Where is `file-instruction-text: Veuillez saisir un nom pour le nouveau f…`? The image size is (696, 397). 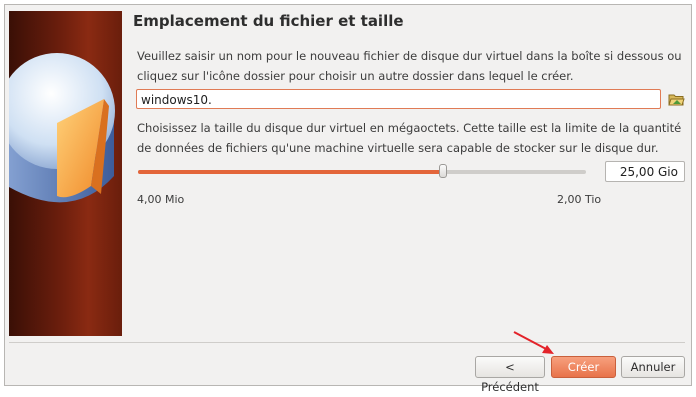
file-instruction-text: Veuillez saisir un nom pour le nouveau f… is located at coordinates (409, 66).